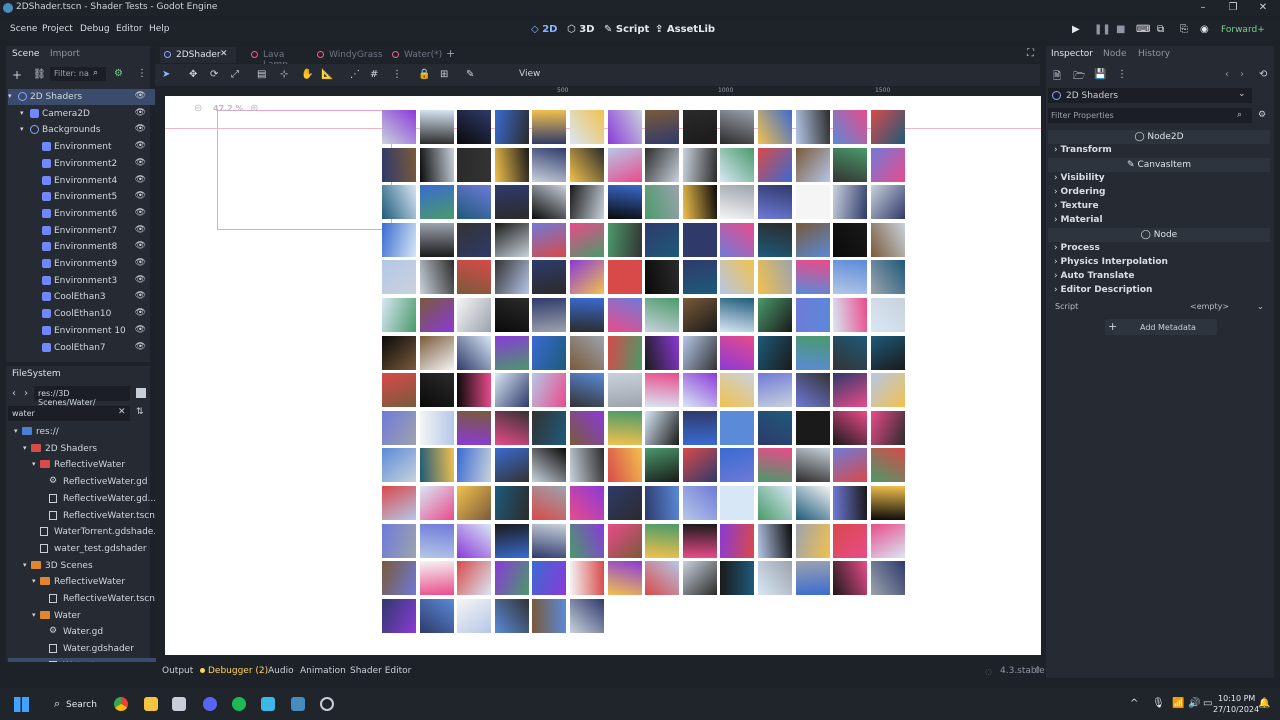  Describe the element at coordinates (82, 599) in the screenshot. I see `filesystem-item: ReflectiveWater.tscn` at that location.